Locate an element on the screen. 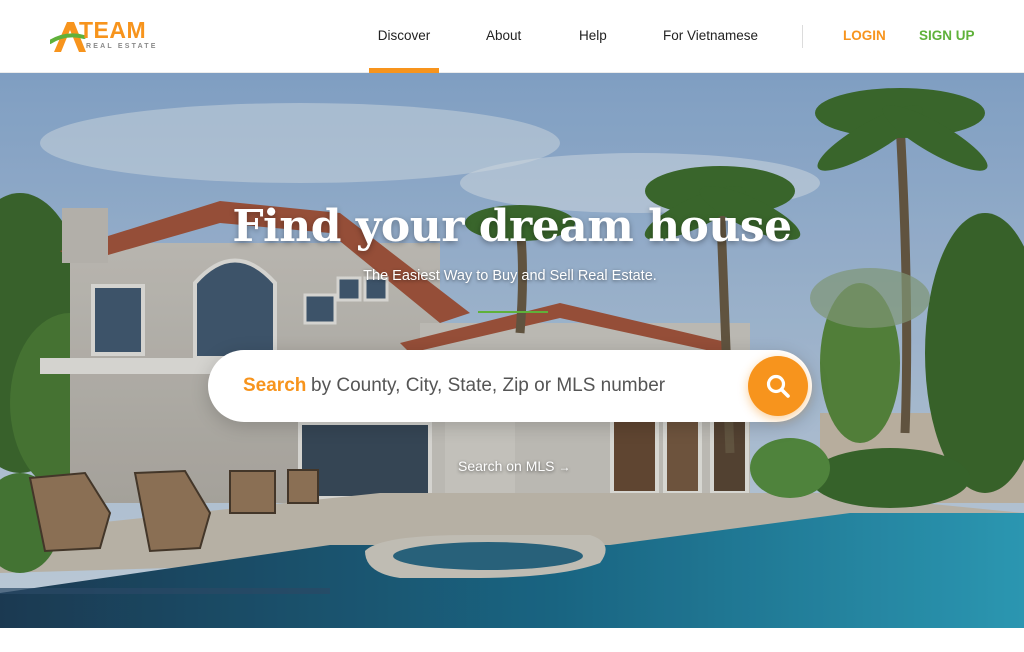  logo: TEAM REAL ESTATE is located at coordinates (107, 36).